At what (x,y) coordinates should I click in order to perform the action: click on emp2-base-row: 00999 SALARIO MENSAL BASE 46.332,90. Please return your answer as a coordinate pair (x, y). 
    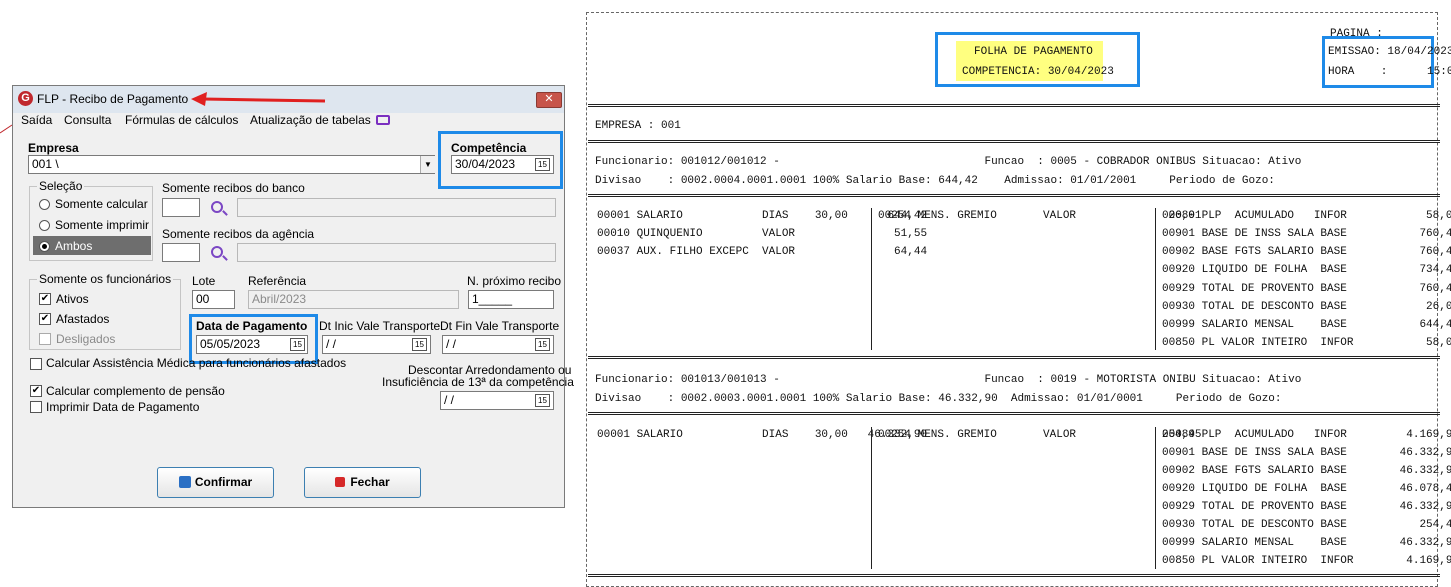
    Looking at the image, I should click on (1306, 543).